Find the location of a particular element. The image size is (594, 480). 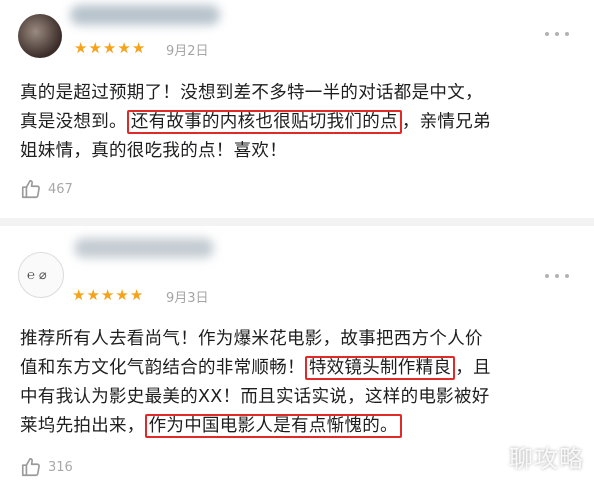

text-line: 中有我认为影史最美的XX！而且实话实说，这样的电影被好 is located at coordinates (255, 397).